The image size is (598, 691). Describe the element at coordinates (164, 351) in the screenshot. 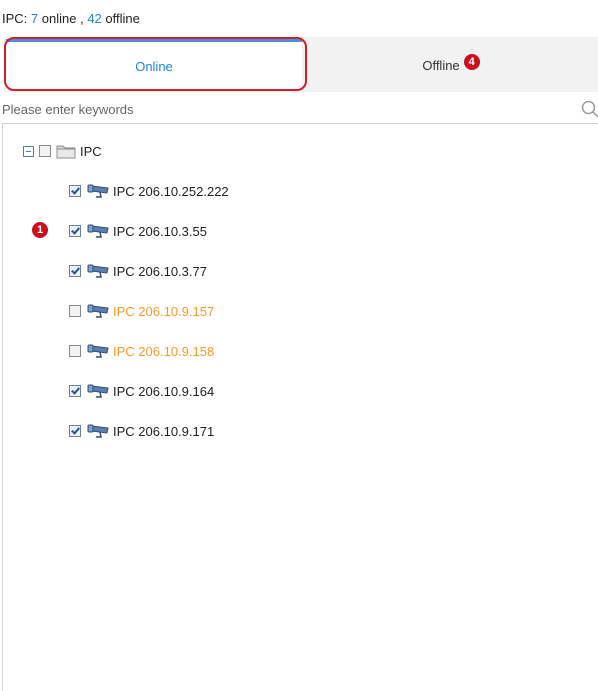

I see `tree-item-label: IPC 206.10.9.158` at that location.